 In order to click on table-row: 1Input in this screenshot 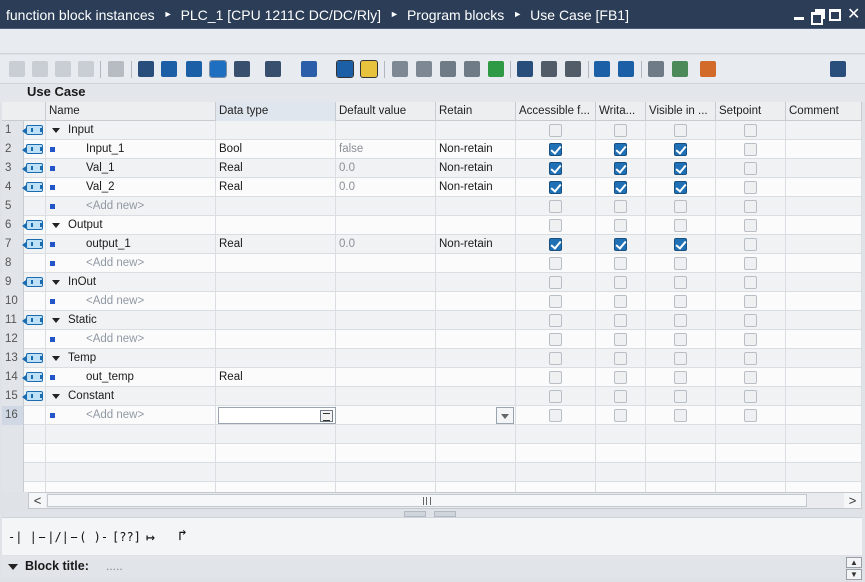, I will do `click(432, 130)`.